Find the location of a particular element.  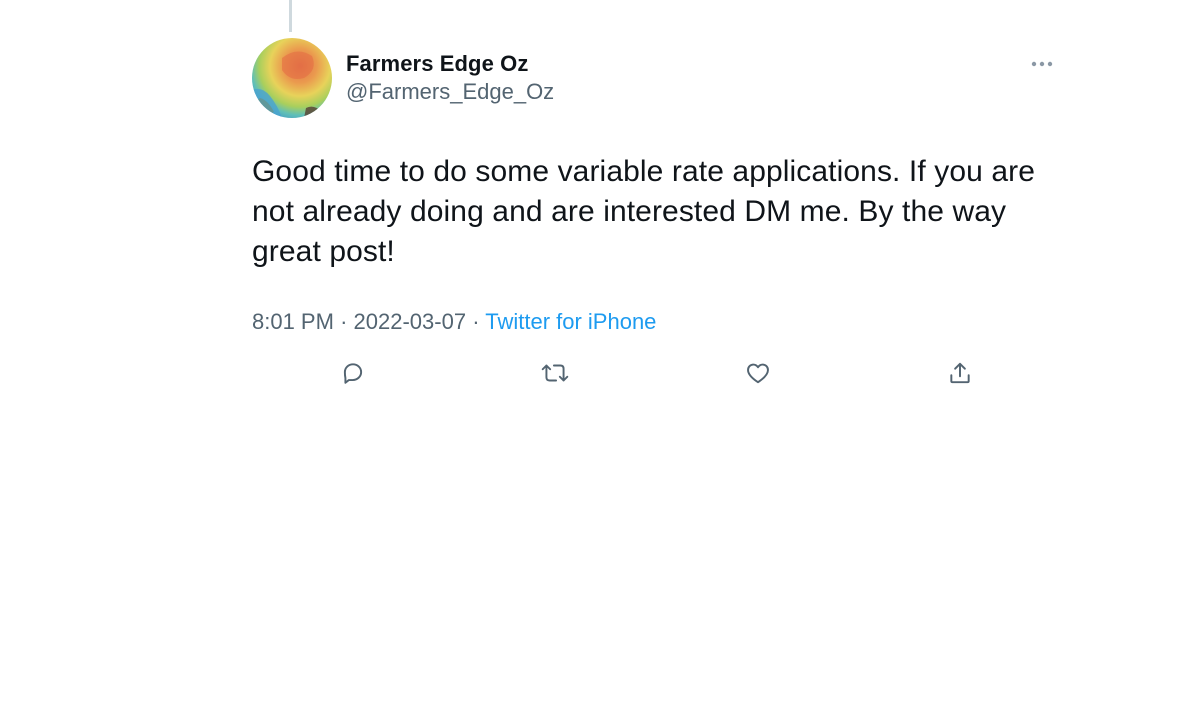

reply-button is located at coordinates (353, 373).